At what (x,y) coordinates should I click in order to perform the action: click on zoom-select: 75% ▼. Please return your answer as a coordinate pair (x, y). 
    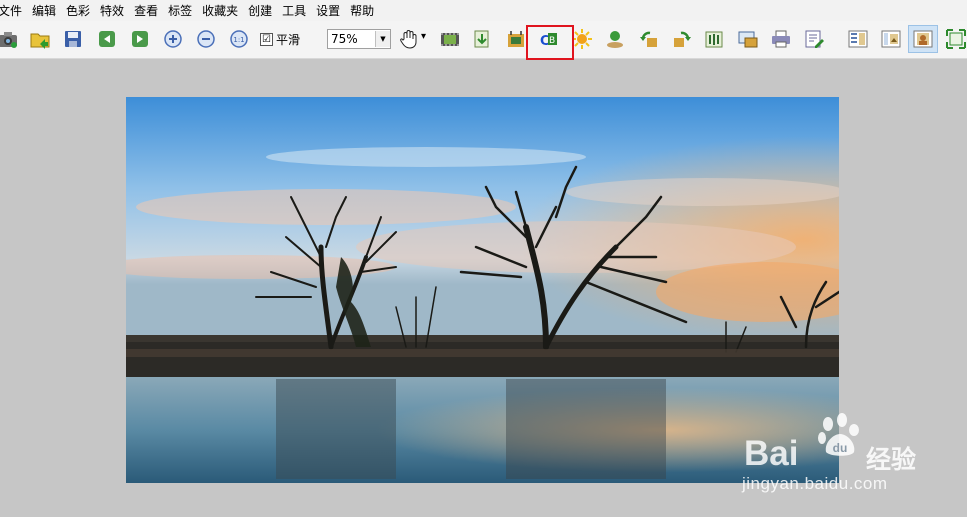
    Looking at the image, I should click on (359, 39).